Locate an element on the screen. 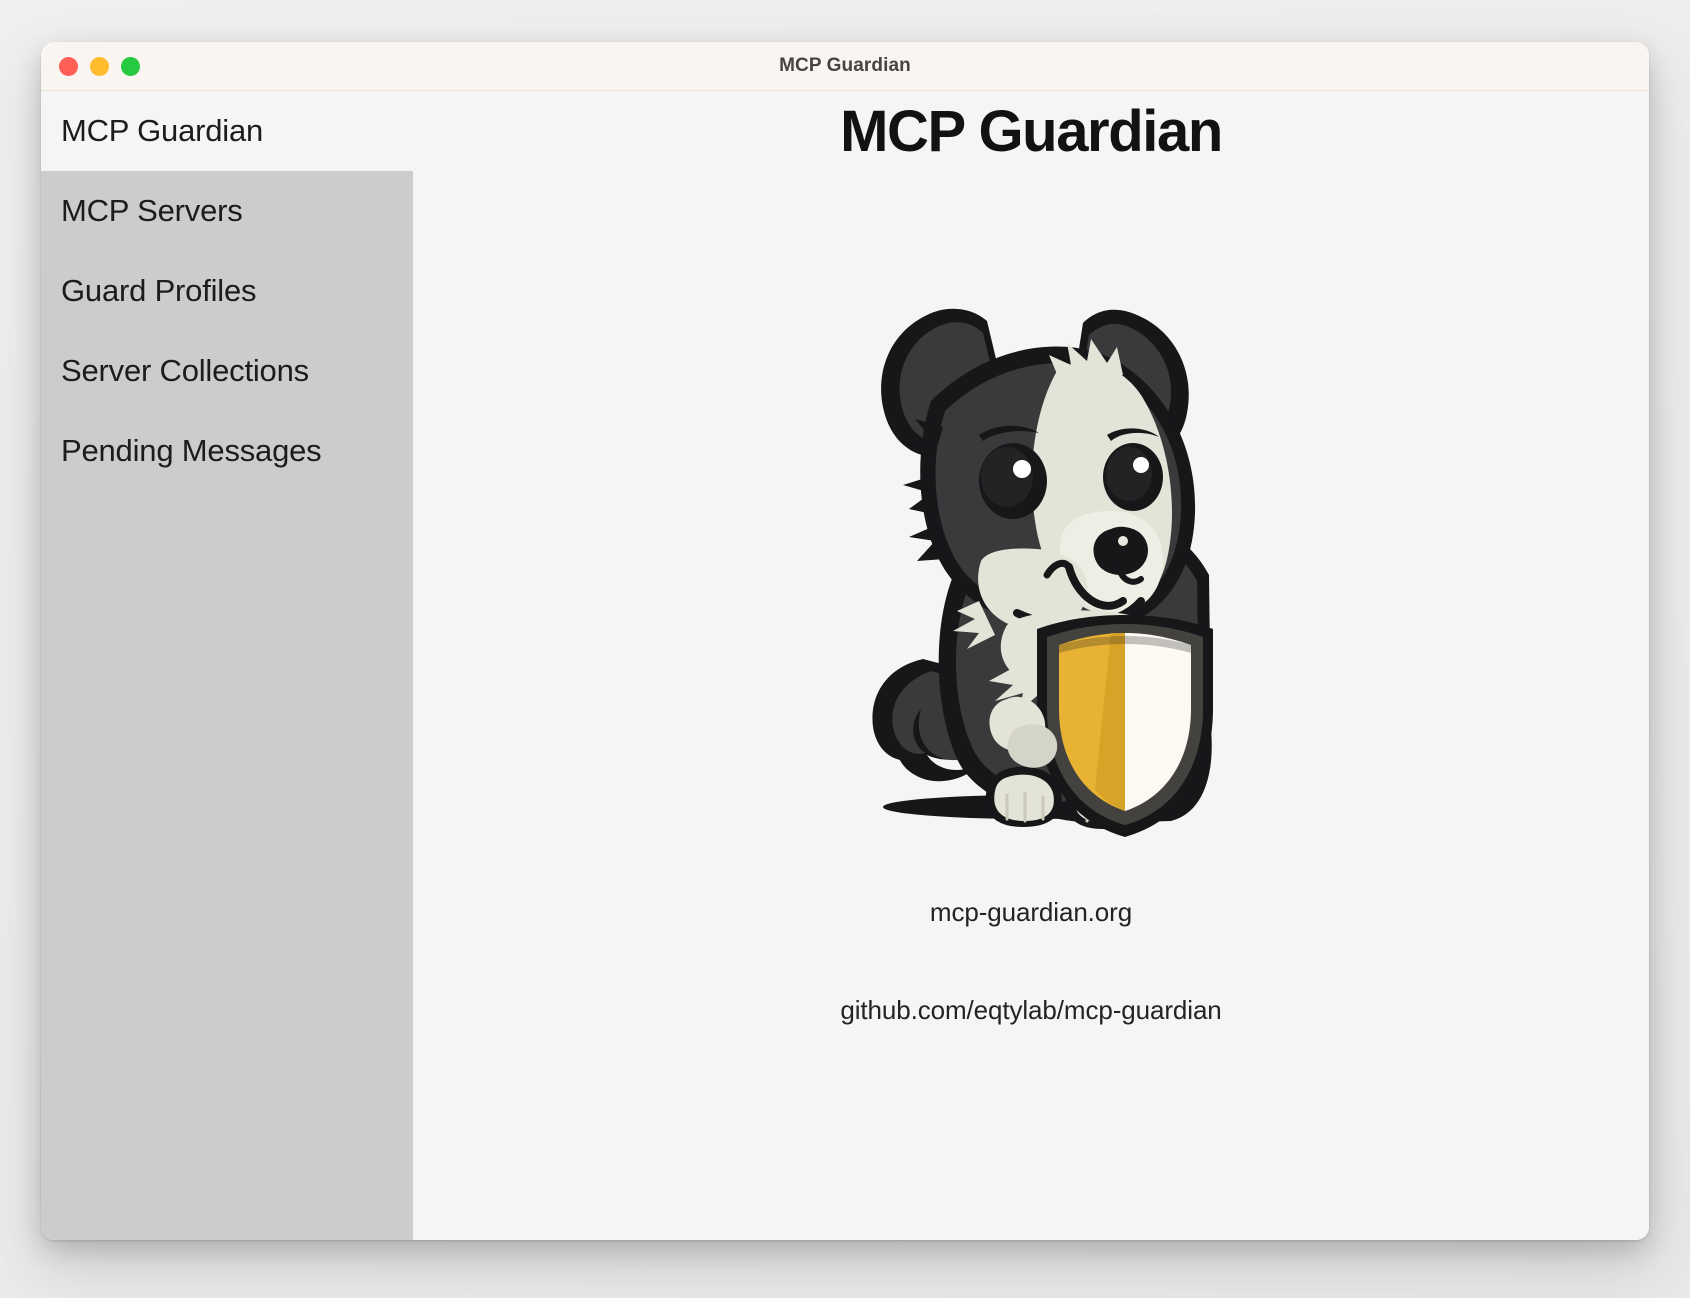 This screenshot has width=1690, height=1298. sidebar-item-label: Guard Profiles is located at coordinates (159, 290).